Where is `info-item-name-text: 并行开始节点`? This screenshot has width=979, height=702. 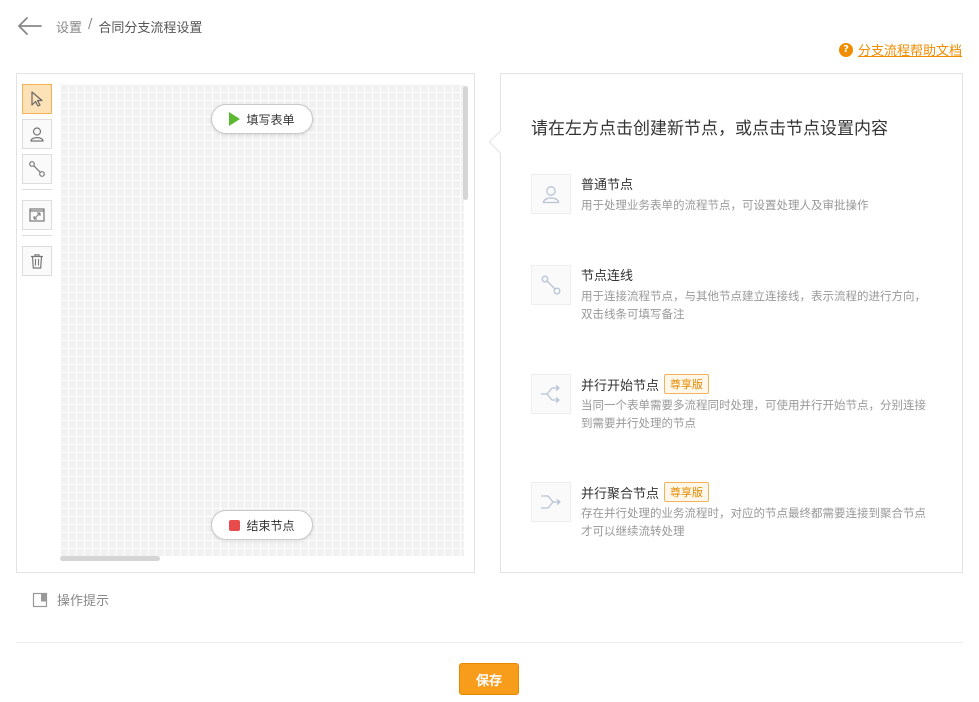 info-item-name-text: 并行开始节点 is located at coordinates (620, 386).